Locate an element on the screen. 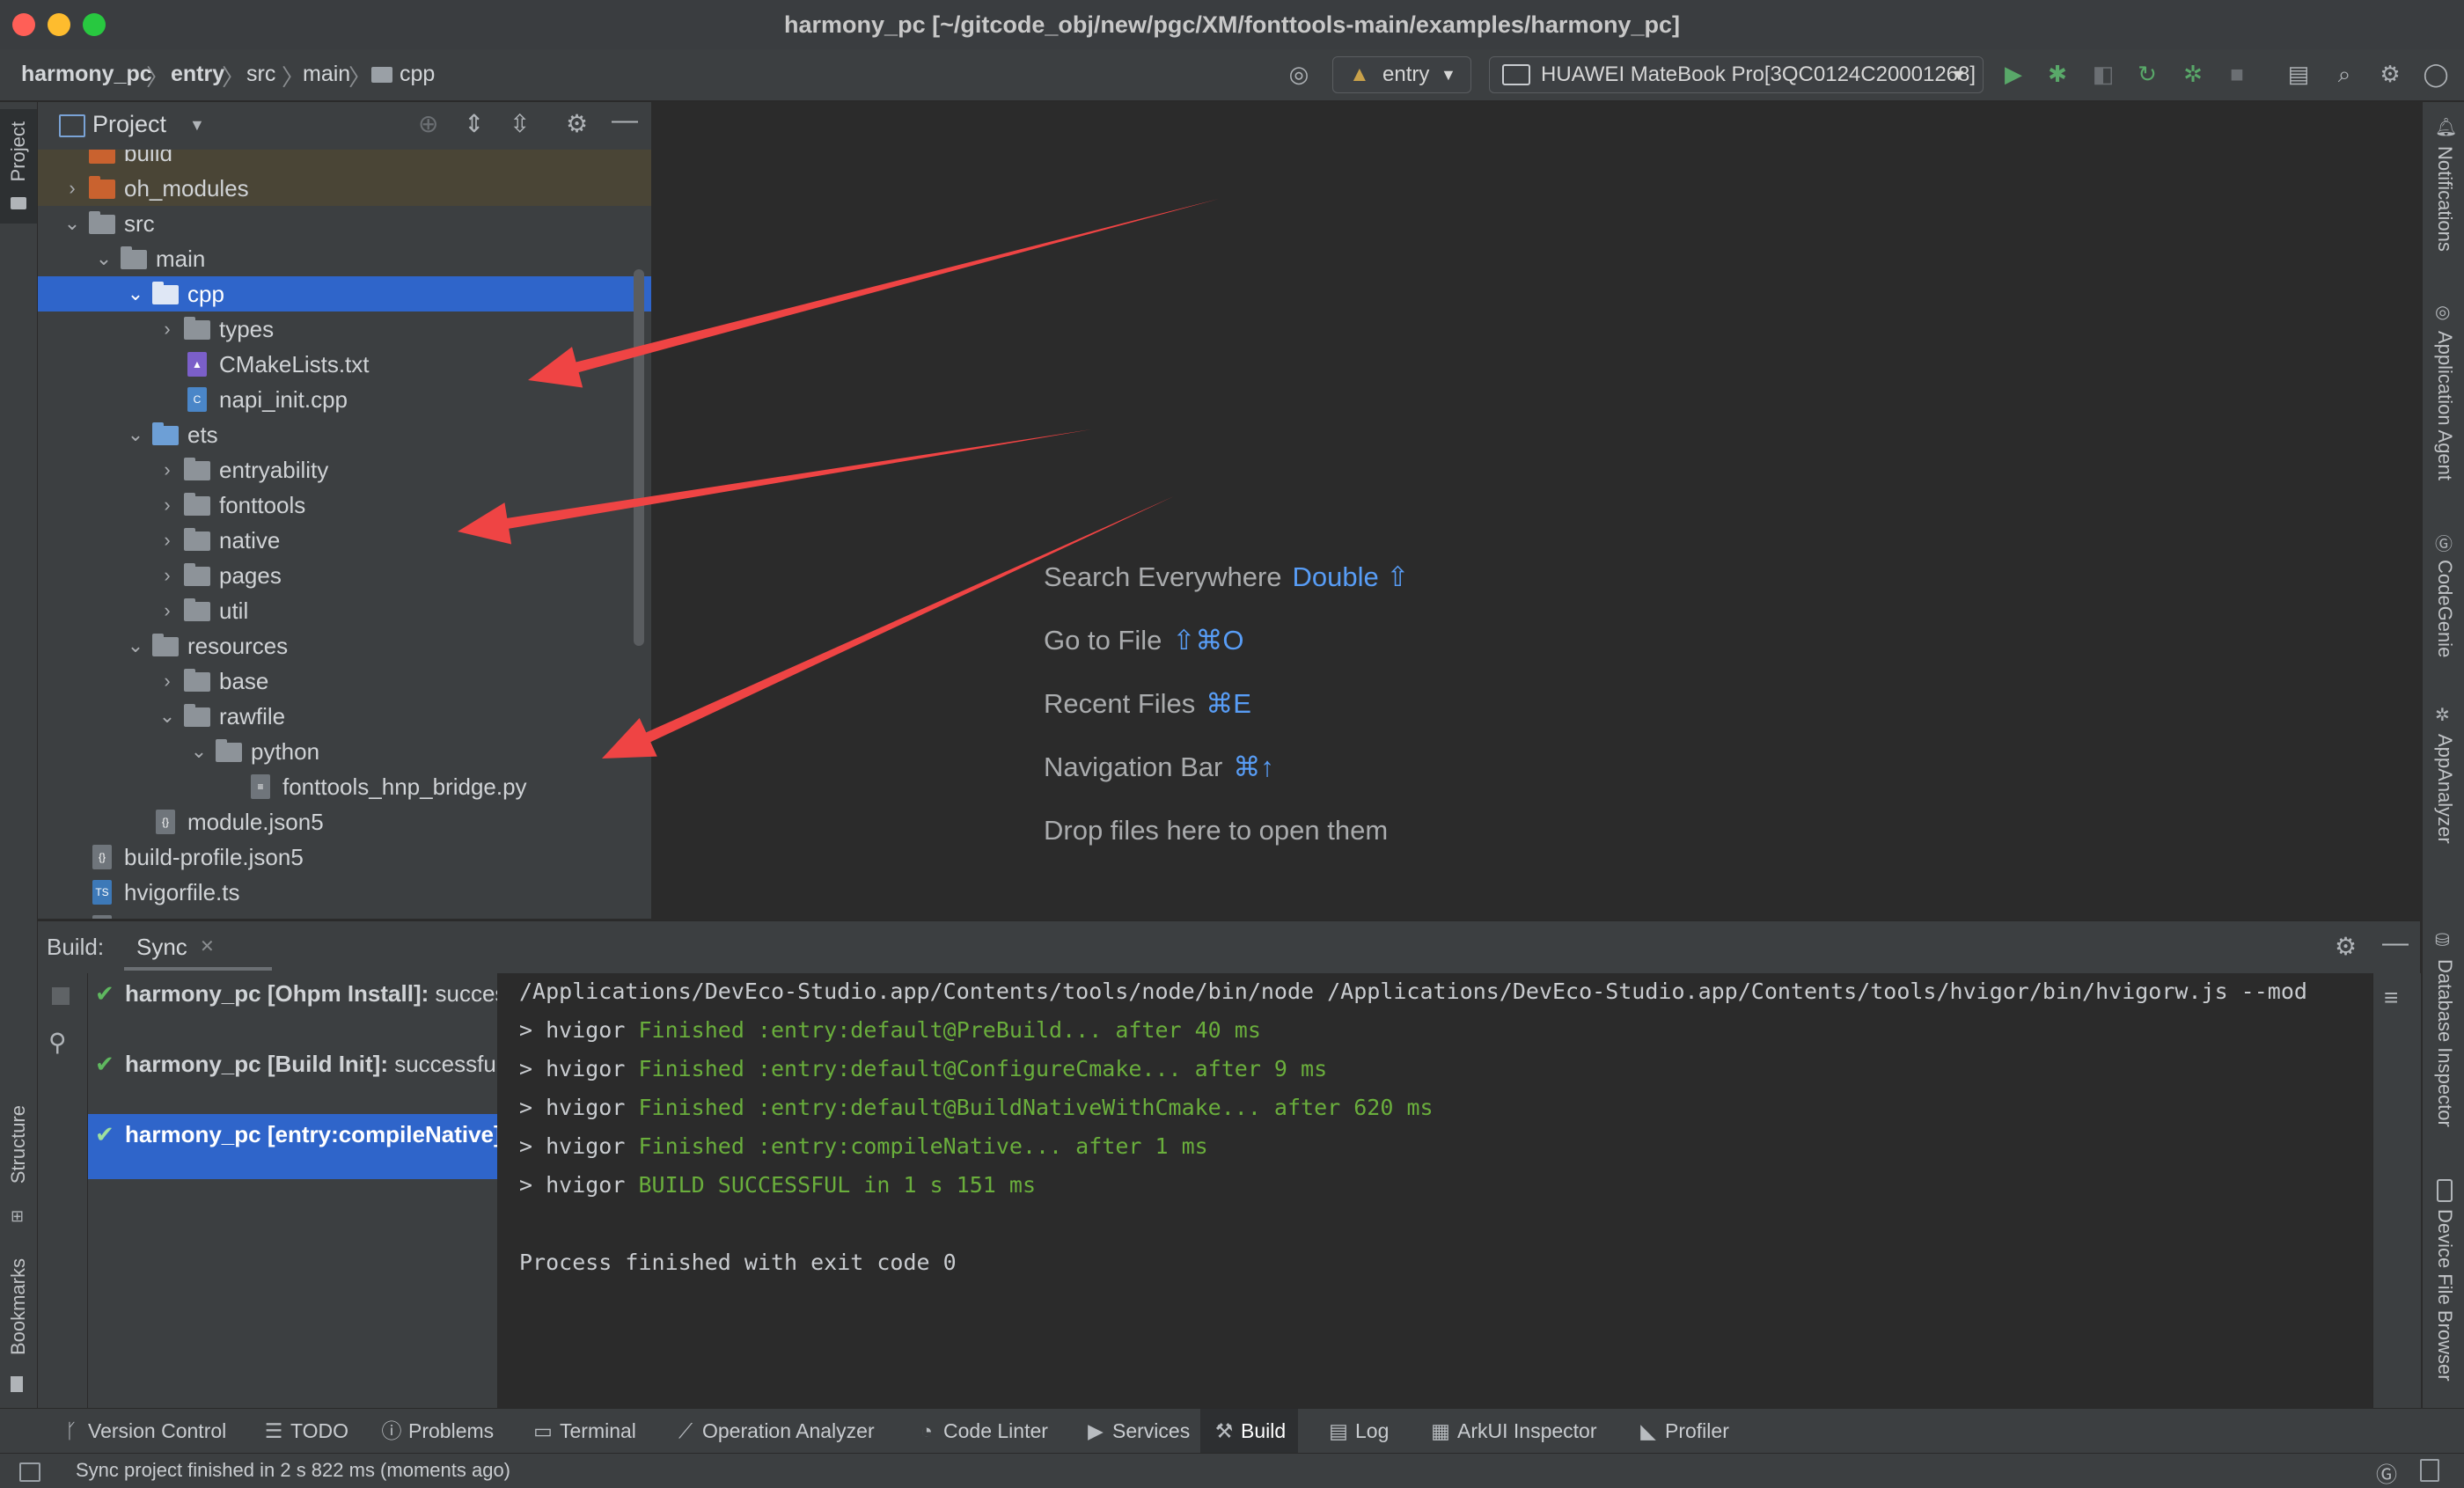 This screenshot has width=2464, height=1488. soft-wrap-icon: ≡ is located at coordinates (2391, 998).